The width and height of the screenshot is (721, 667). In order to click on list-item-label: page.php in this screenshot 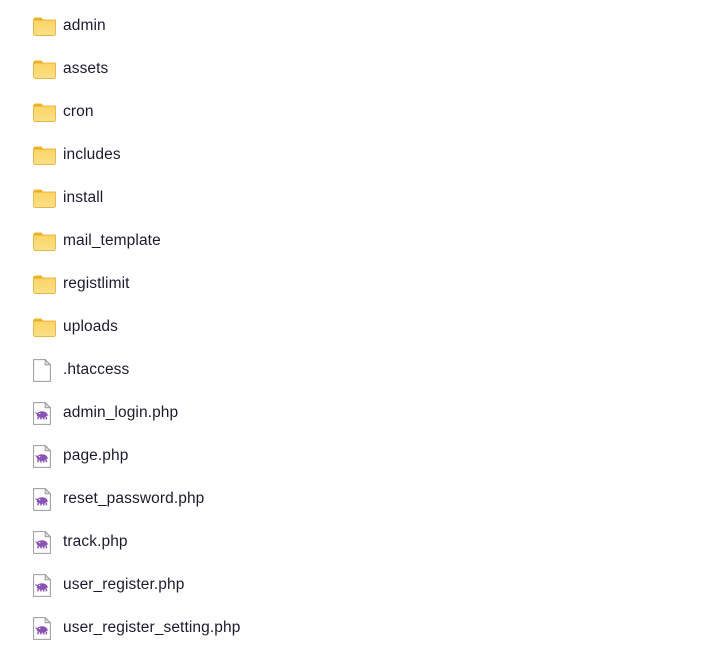, I will do `click(96, 456)`.